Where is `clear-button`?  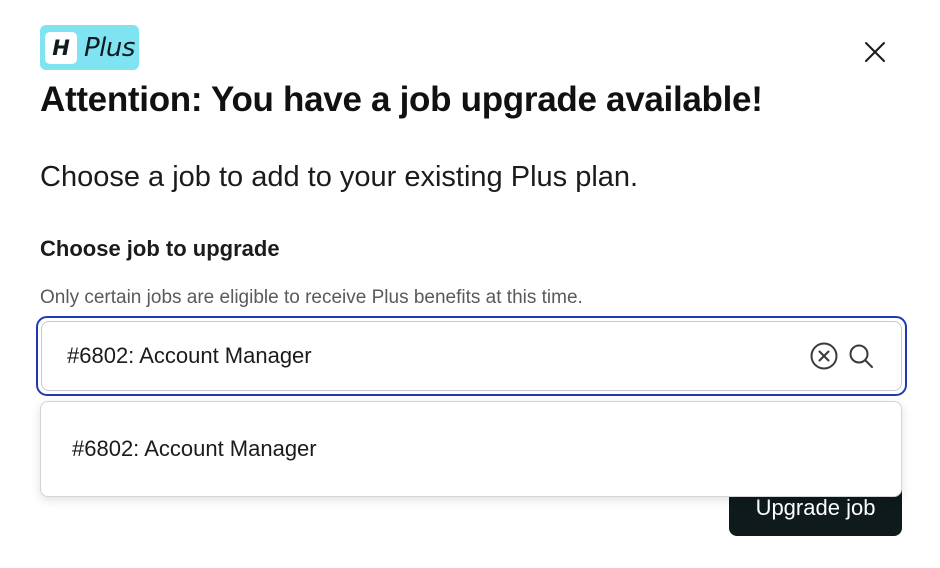
clear-button is located at coordinates (824, 356).